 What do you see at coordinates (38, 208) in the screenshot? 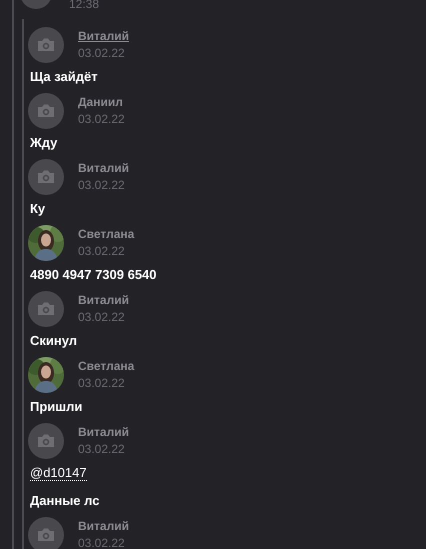
I see `message-text: Ку` at bounding box center [38, 208].